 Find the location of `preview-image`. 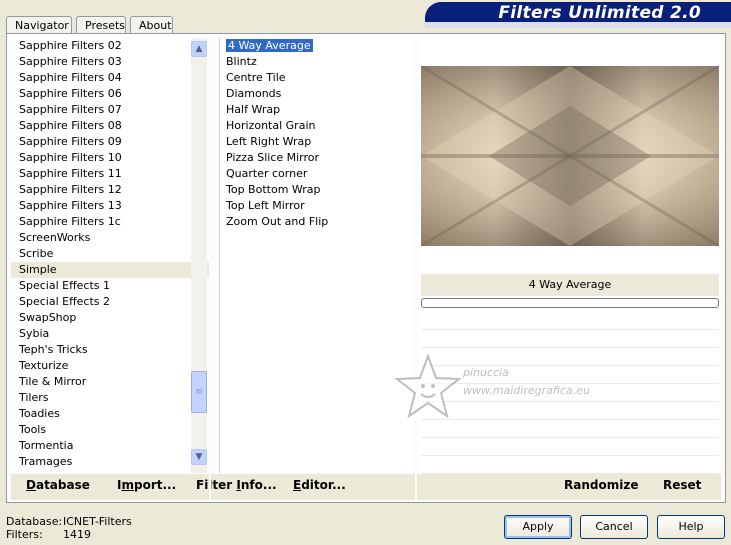

preview-image is located at coordinates (570, 156).